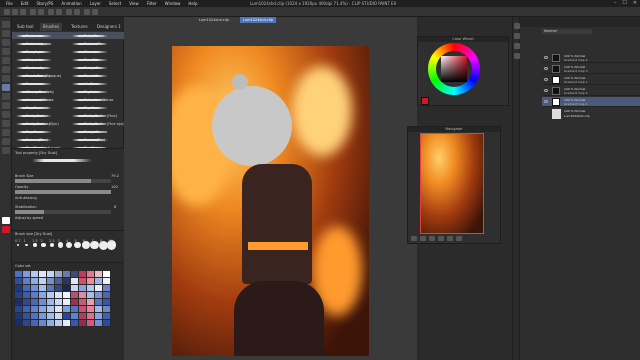 The width and height of the screenshot is (640, 360). Describe the element at coordinates (68, 35) in the screenshot. I see `brush-item: Texture Paint Brush` at that location.